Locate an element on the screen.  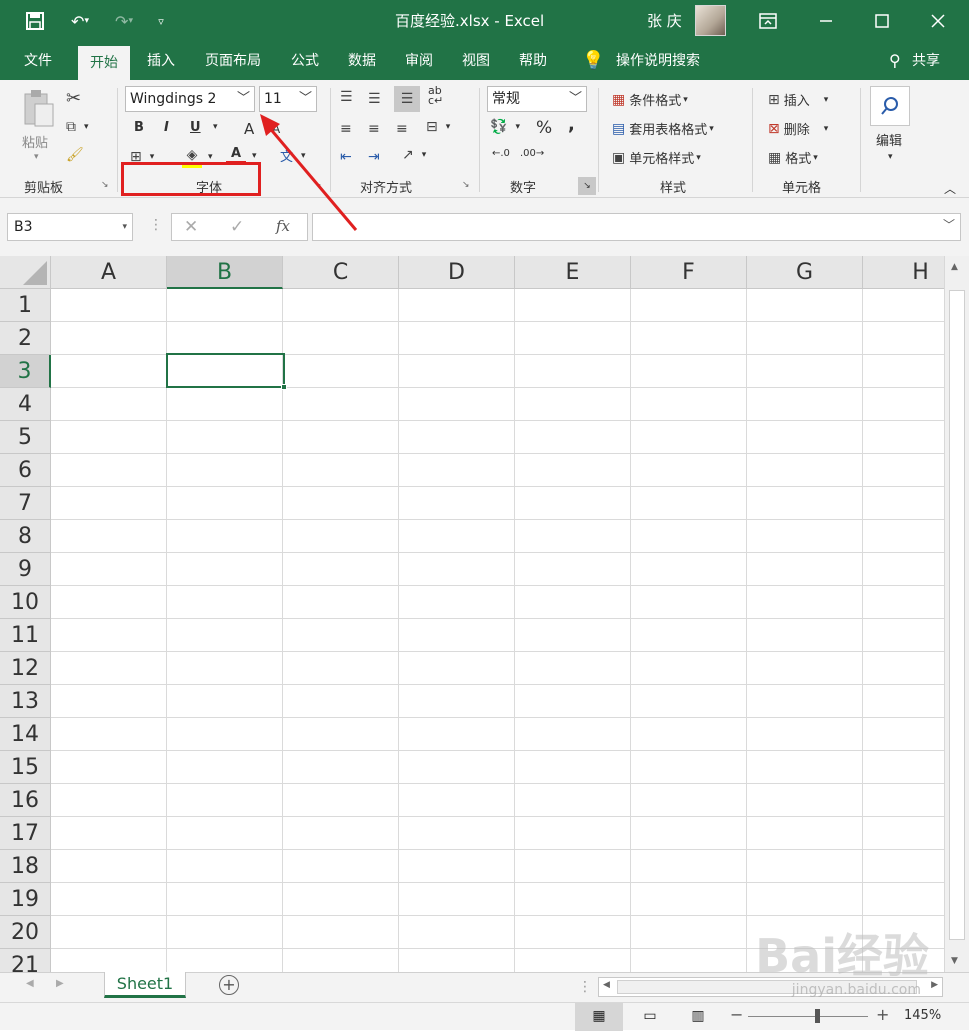
copy-icon: ⧉ ▾ is located at coordinates (77, 127).